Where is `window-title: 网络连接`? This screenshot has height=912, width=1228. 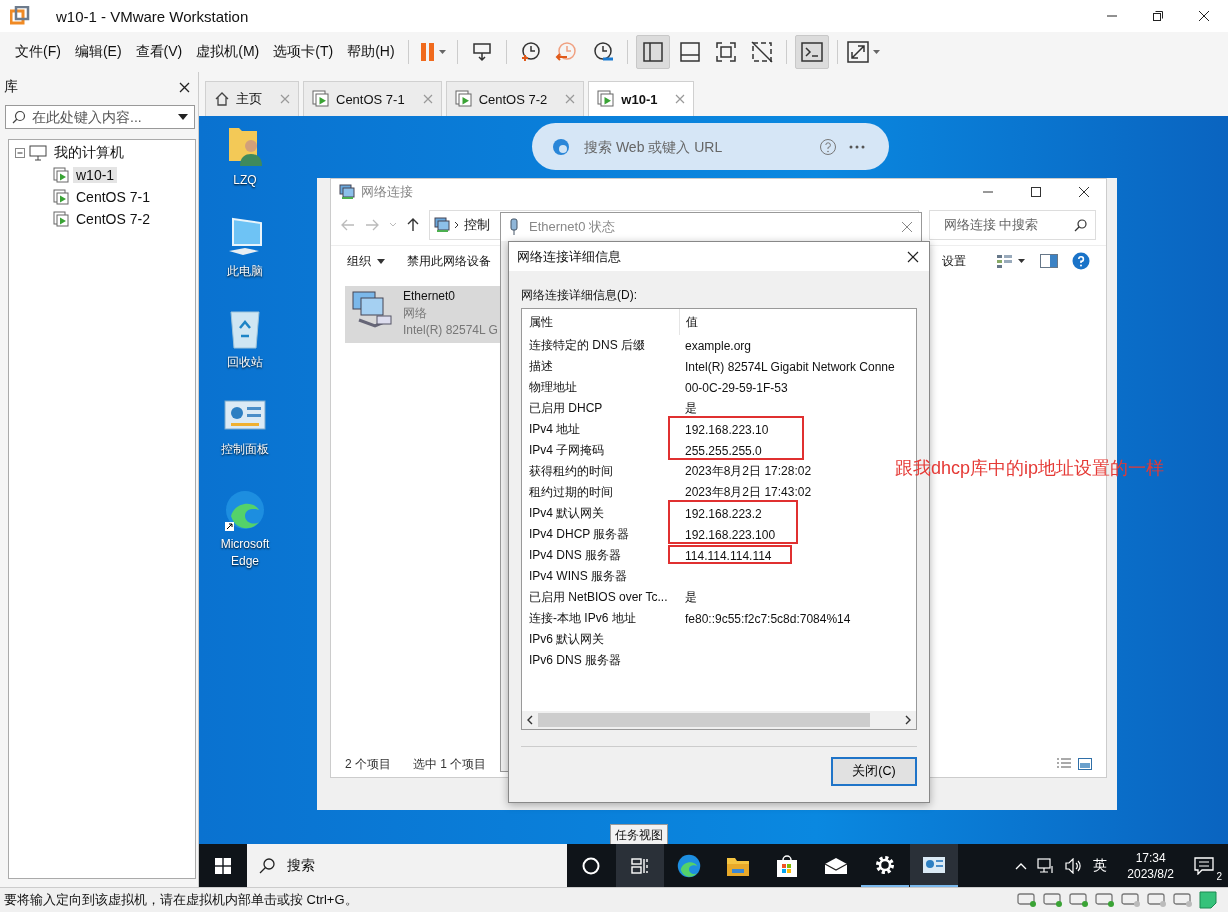 window-title: 网络连接 is located at coordinates (387, 192).